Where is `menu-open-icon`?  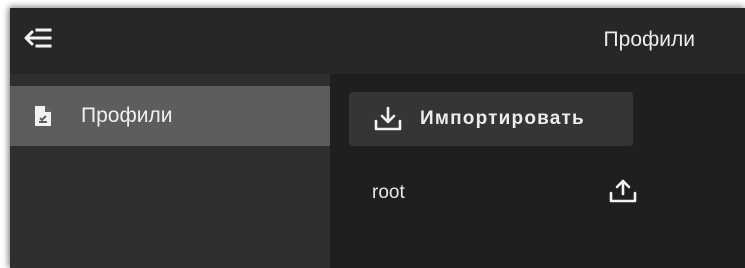
menu-open-icon is located at coordinates (38, 40).